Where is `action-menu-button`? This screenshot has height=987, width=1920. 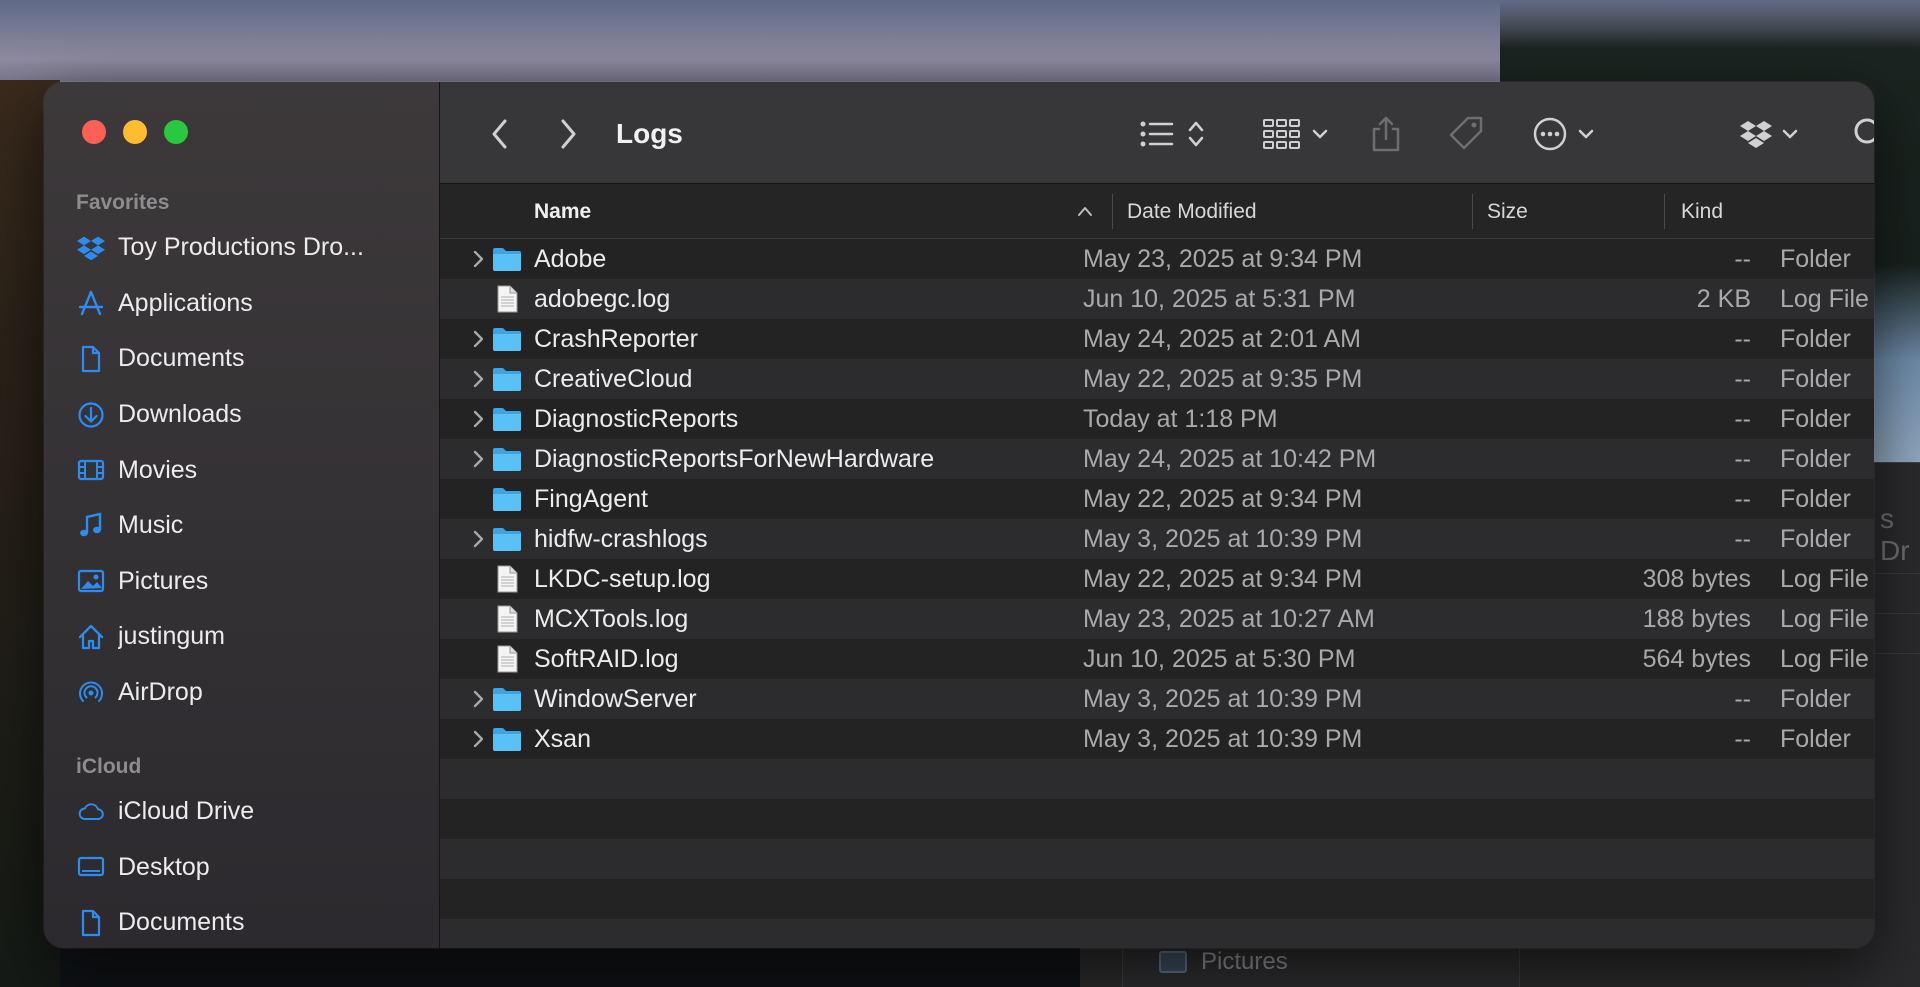
action-menu-button is located at coordinates (1567, 134).